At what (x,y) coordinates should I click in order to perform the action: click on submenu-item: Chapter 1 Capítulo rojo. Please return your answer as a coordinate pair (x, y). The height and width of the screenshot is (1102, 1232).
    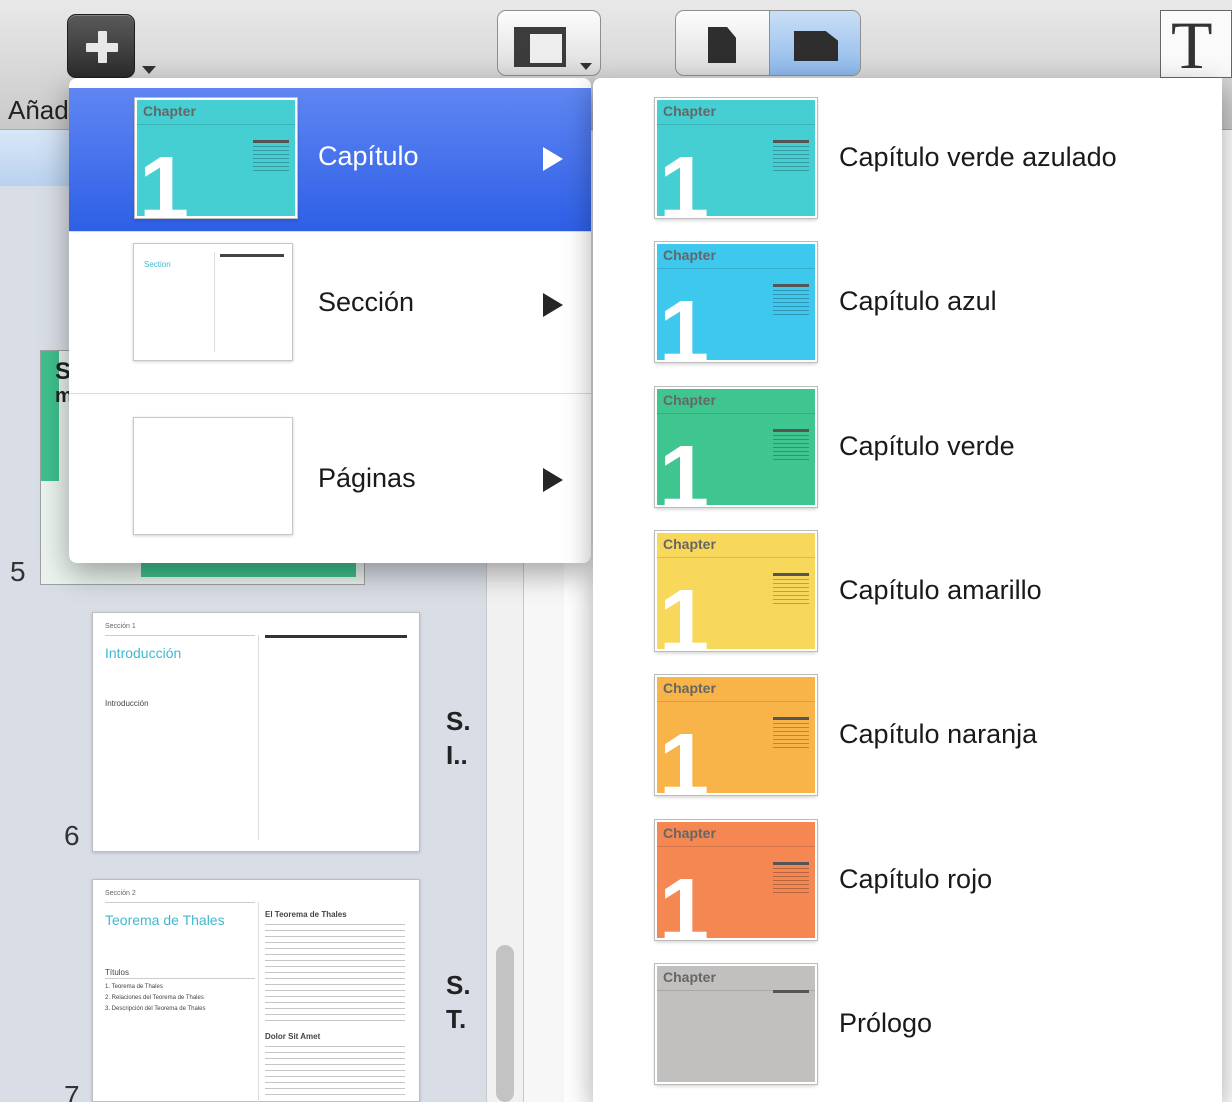
    Looking at the image, I should click on (907, 891).